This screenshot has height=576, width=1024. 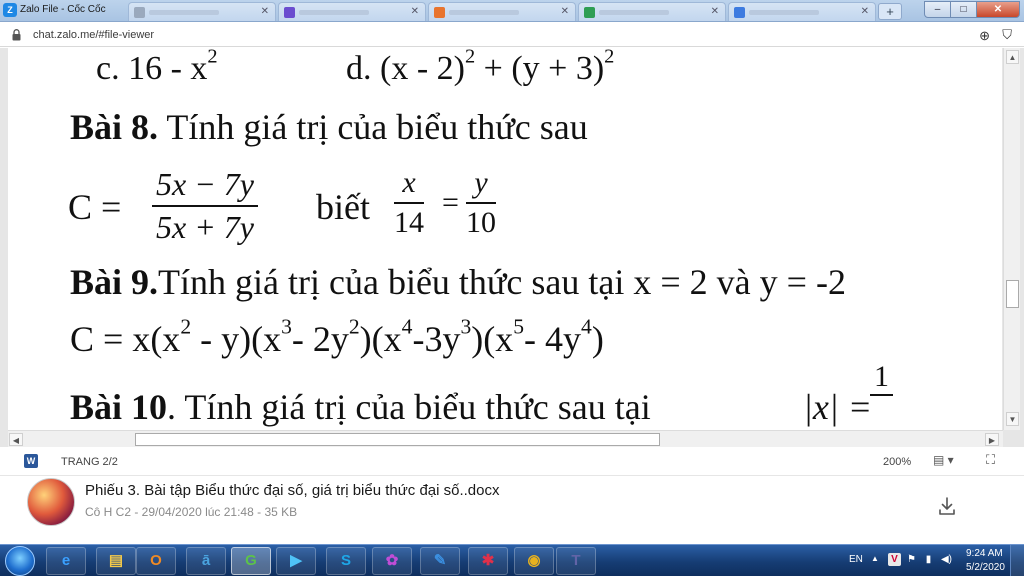 What do you see at coordinates (450, 202) in the screenshot?
I see `equals-sign: =` at bounding box center [450, 202].